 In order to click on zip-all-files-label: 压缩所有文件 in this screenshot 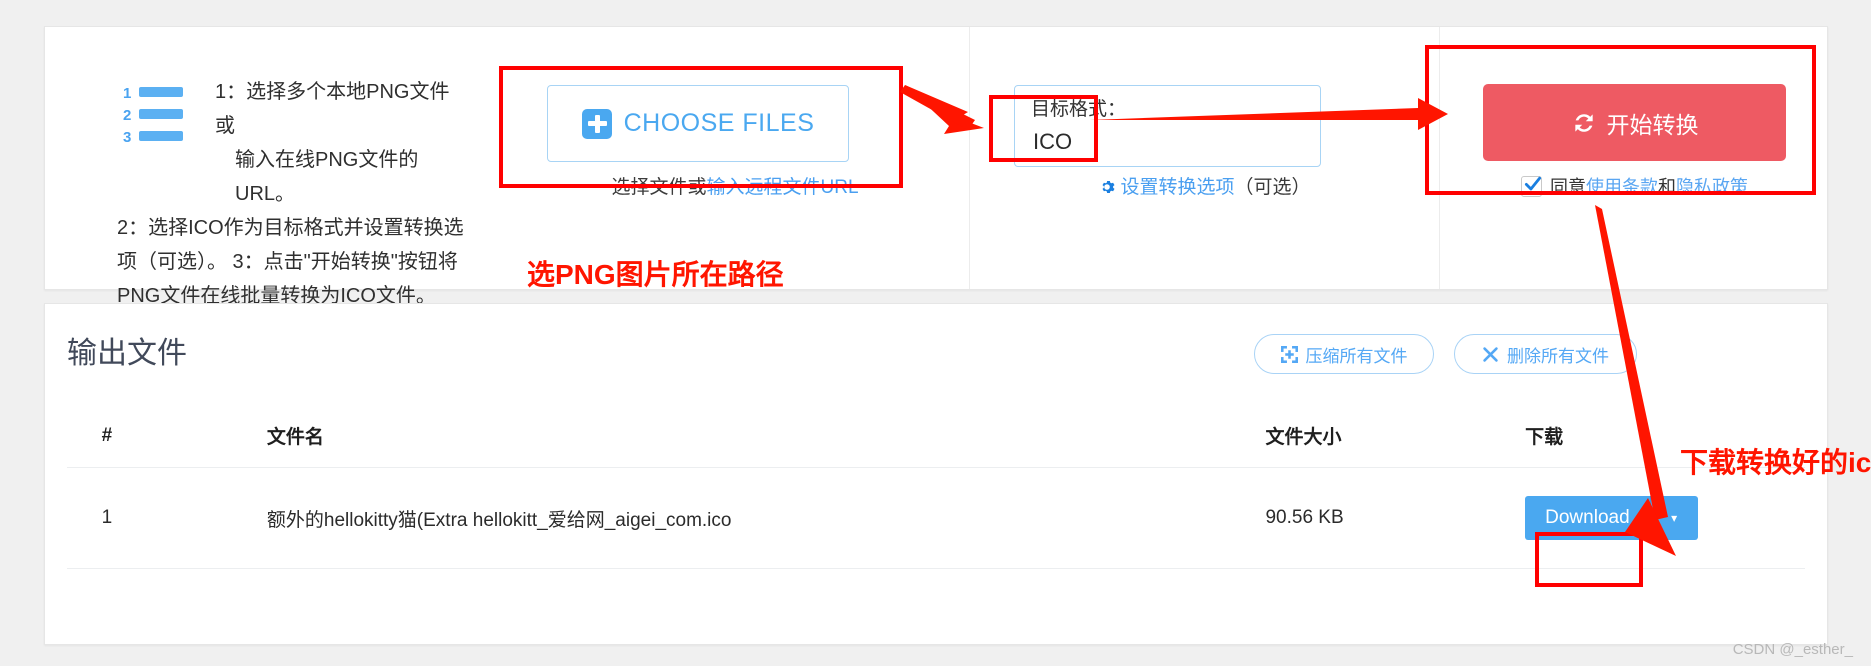, I will do `click(1356, 356)`.